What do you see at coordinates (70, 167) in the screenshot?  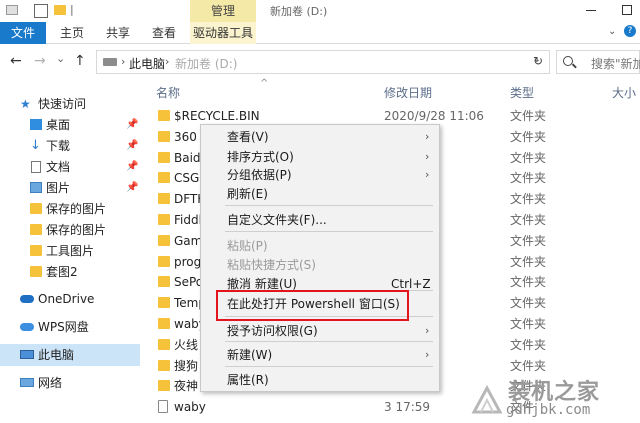 I see `sidebar-item-documents: 文档 📌` at bounding box center [70, 167].